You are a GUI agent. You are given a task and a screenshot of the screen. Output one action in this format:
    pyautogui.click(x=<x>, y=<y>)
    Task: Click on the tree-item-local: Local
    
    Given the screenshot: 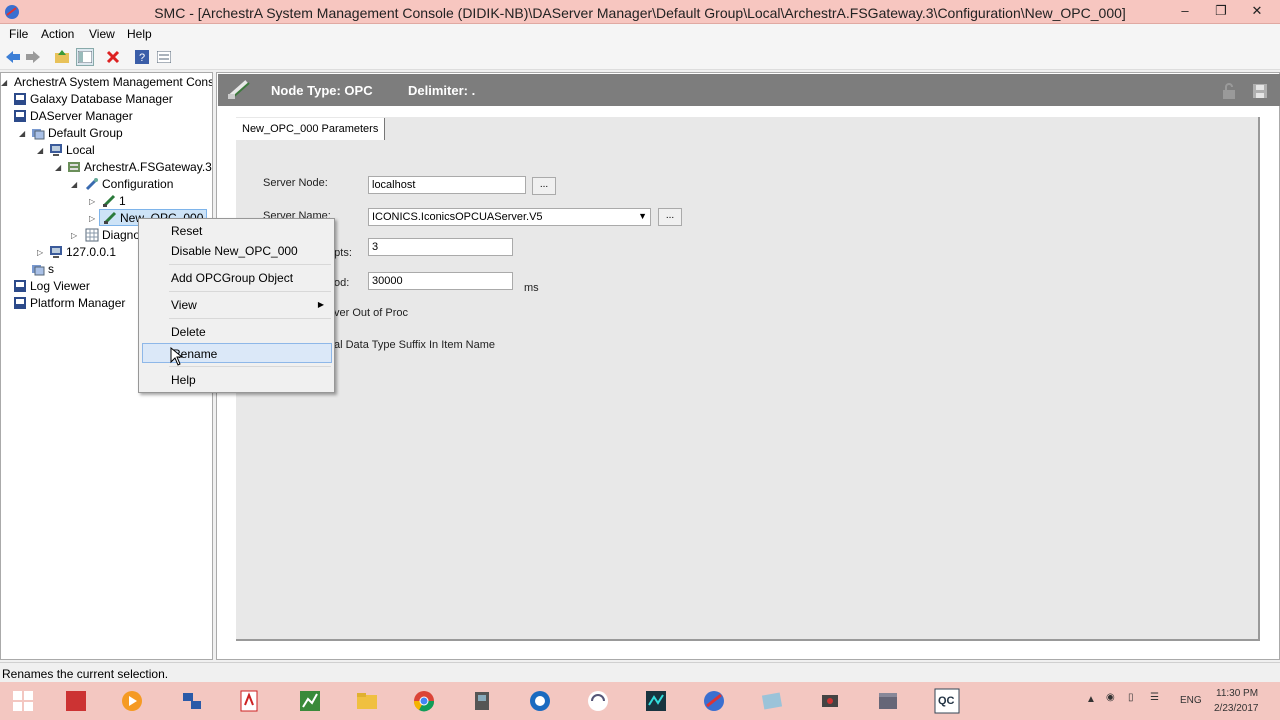 What is the action you would take?
    pyautogui.click(x=72, y=150)
    